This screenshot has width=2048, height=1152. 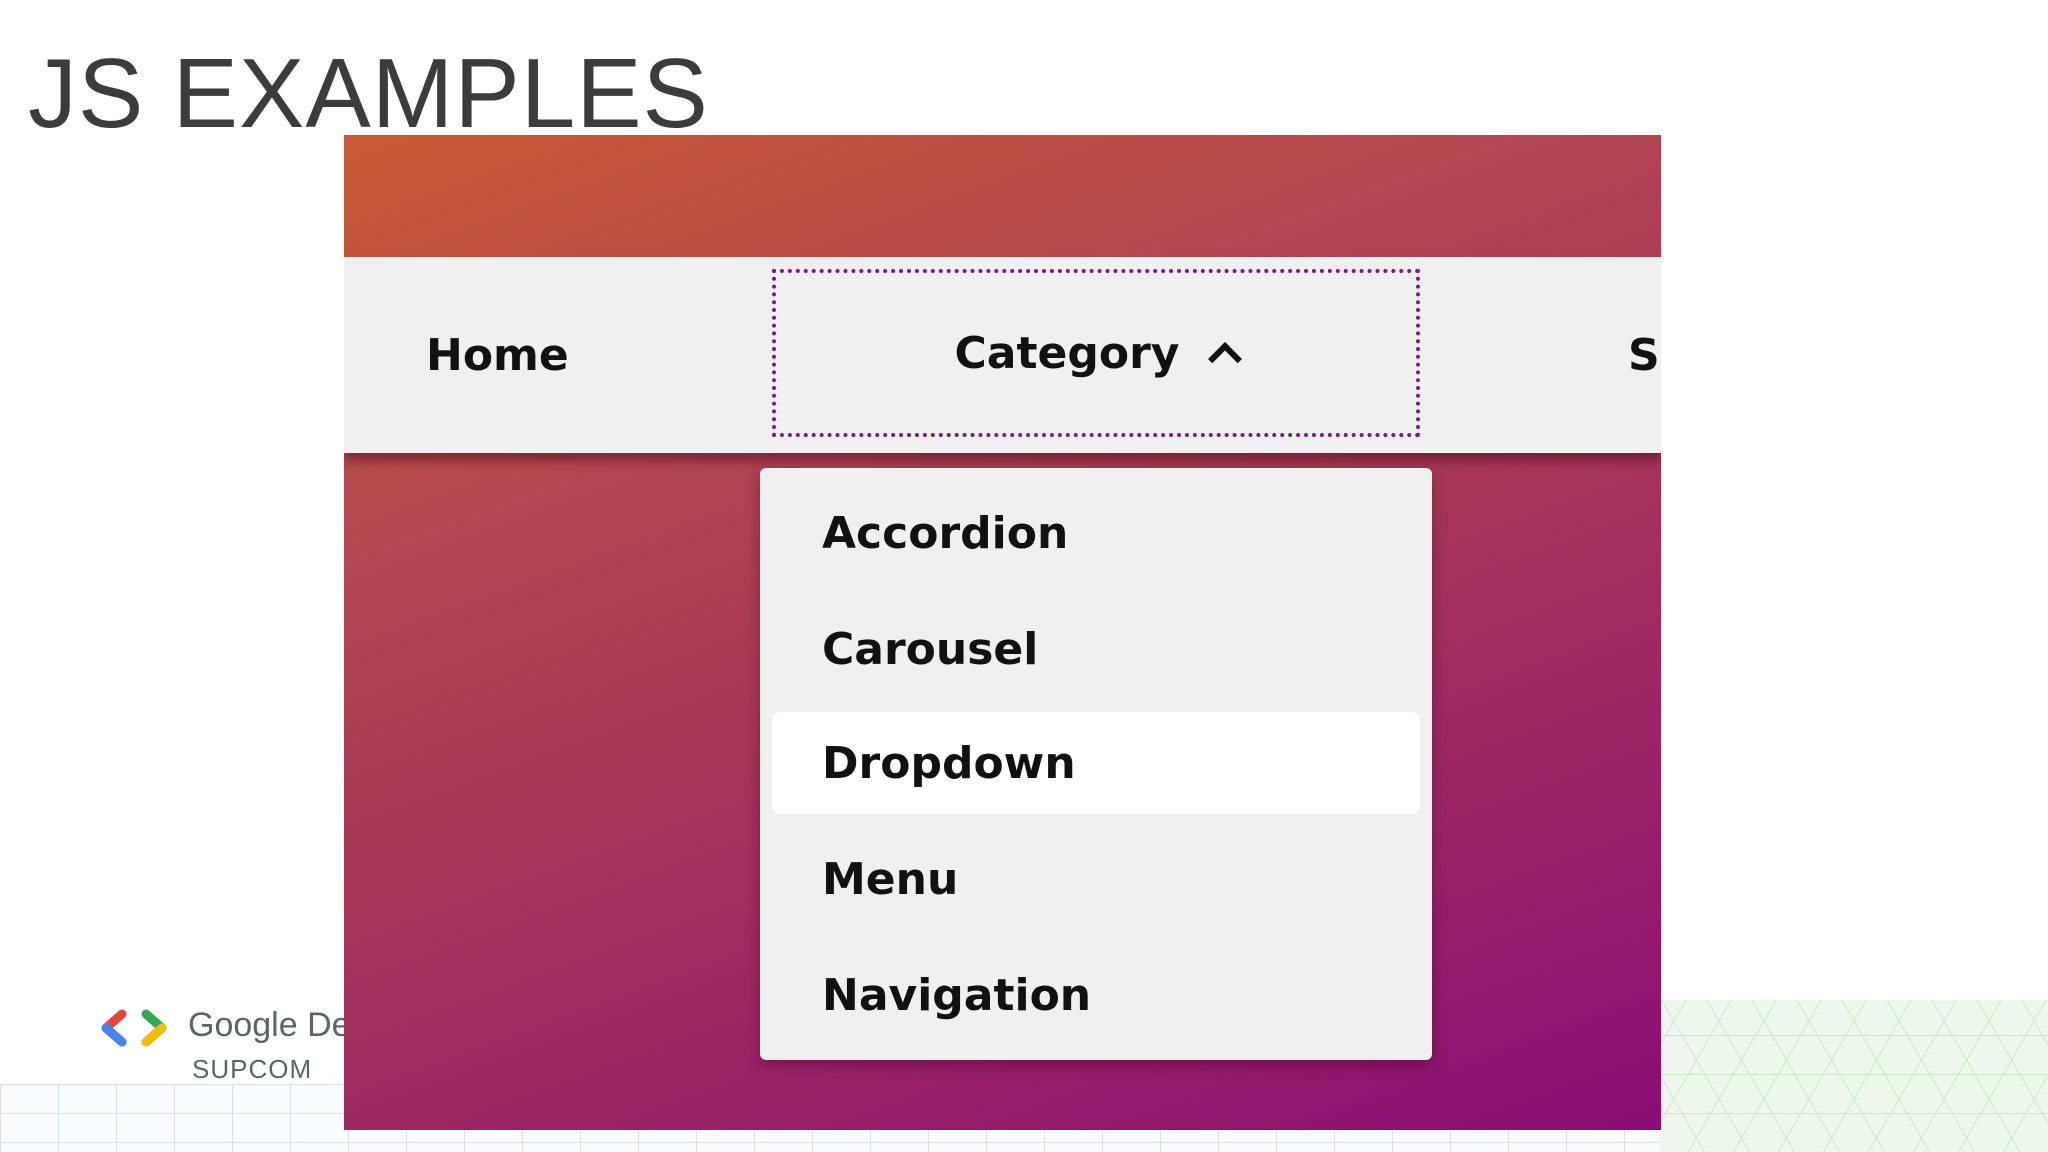 I want to click on nav-item-services-label: Se, so click(x=1644, y=355).